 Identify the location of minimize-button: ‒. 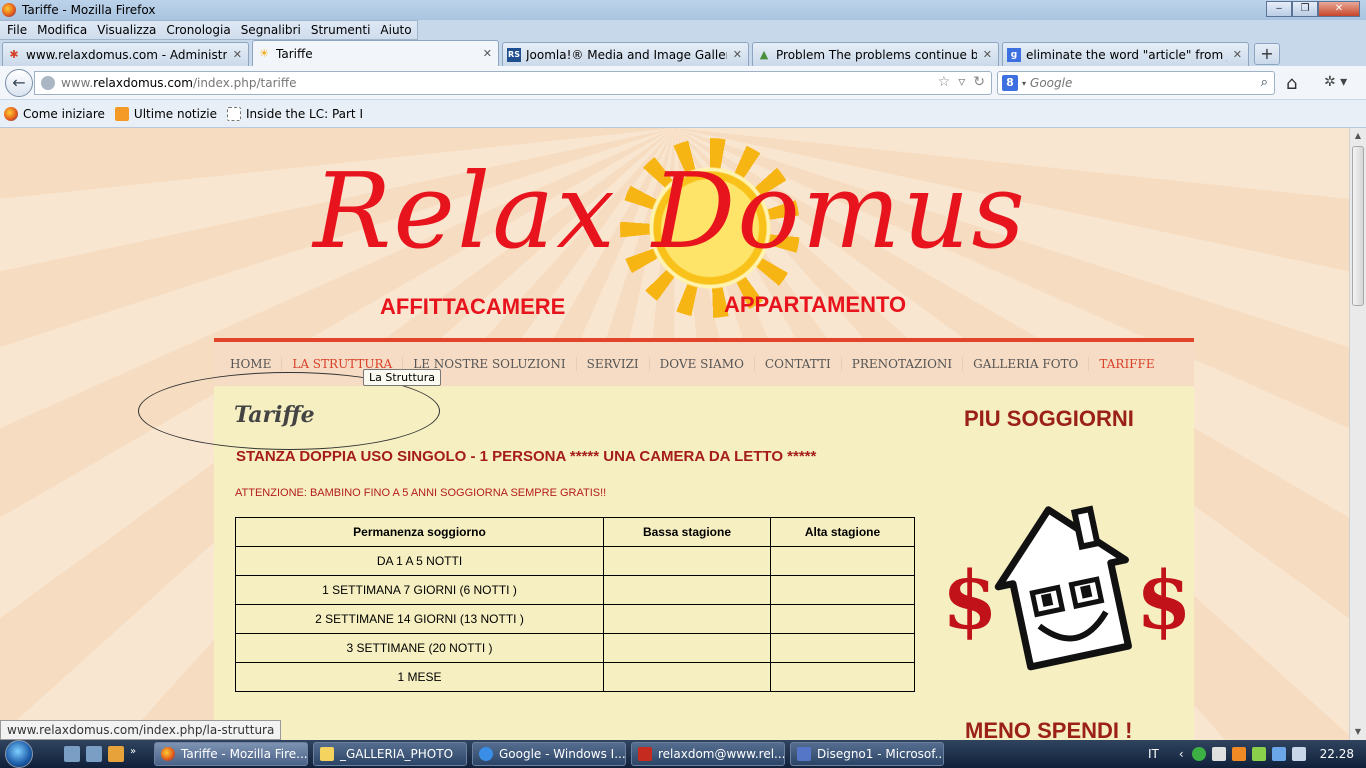
(1279, 9).